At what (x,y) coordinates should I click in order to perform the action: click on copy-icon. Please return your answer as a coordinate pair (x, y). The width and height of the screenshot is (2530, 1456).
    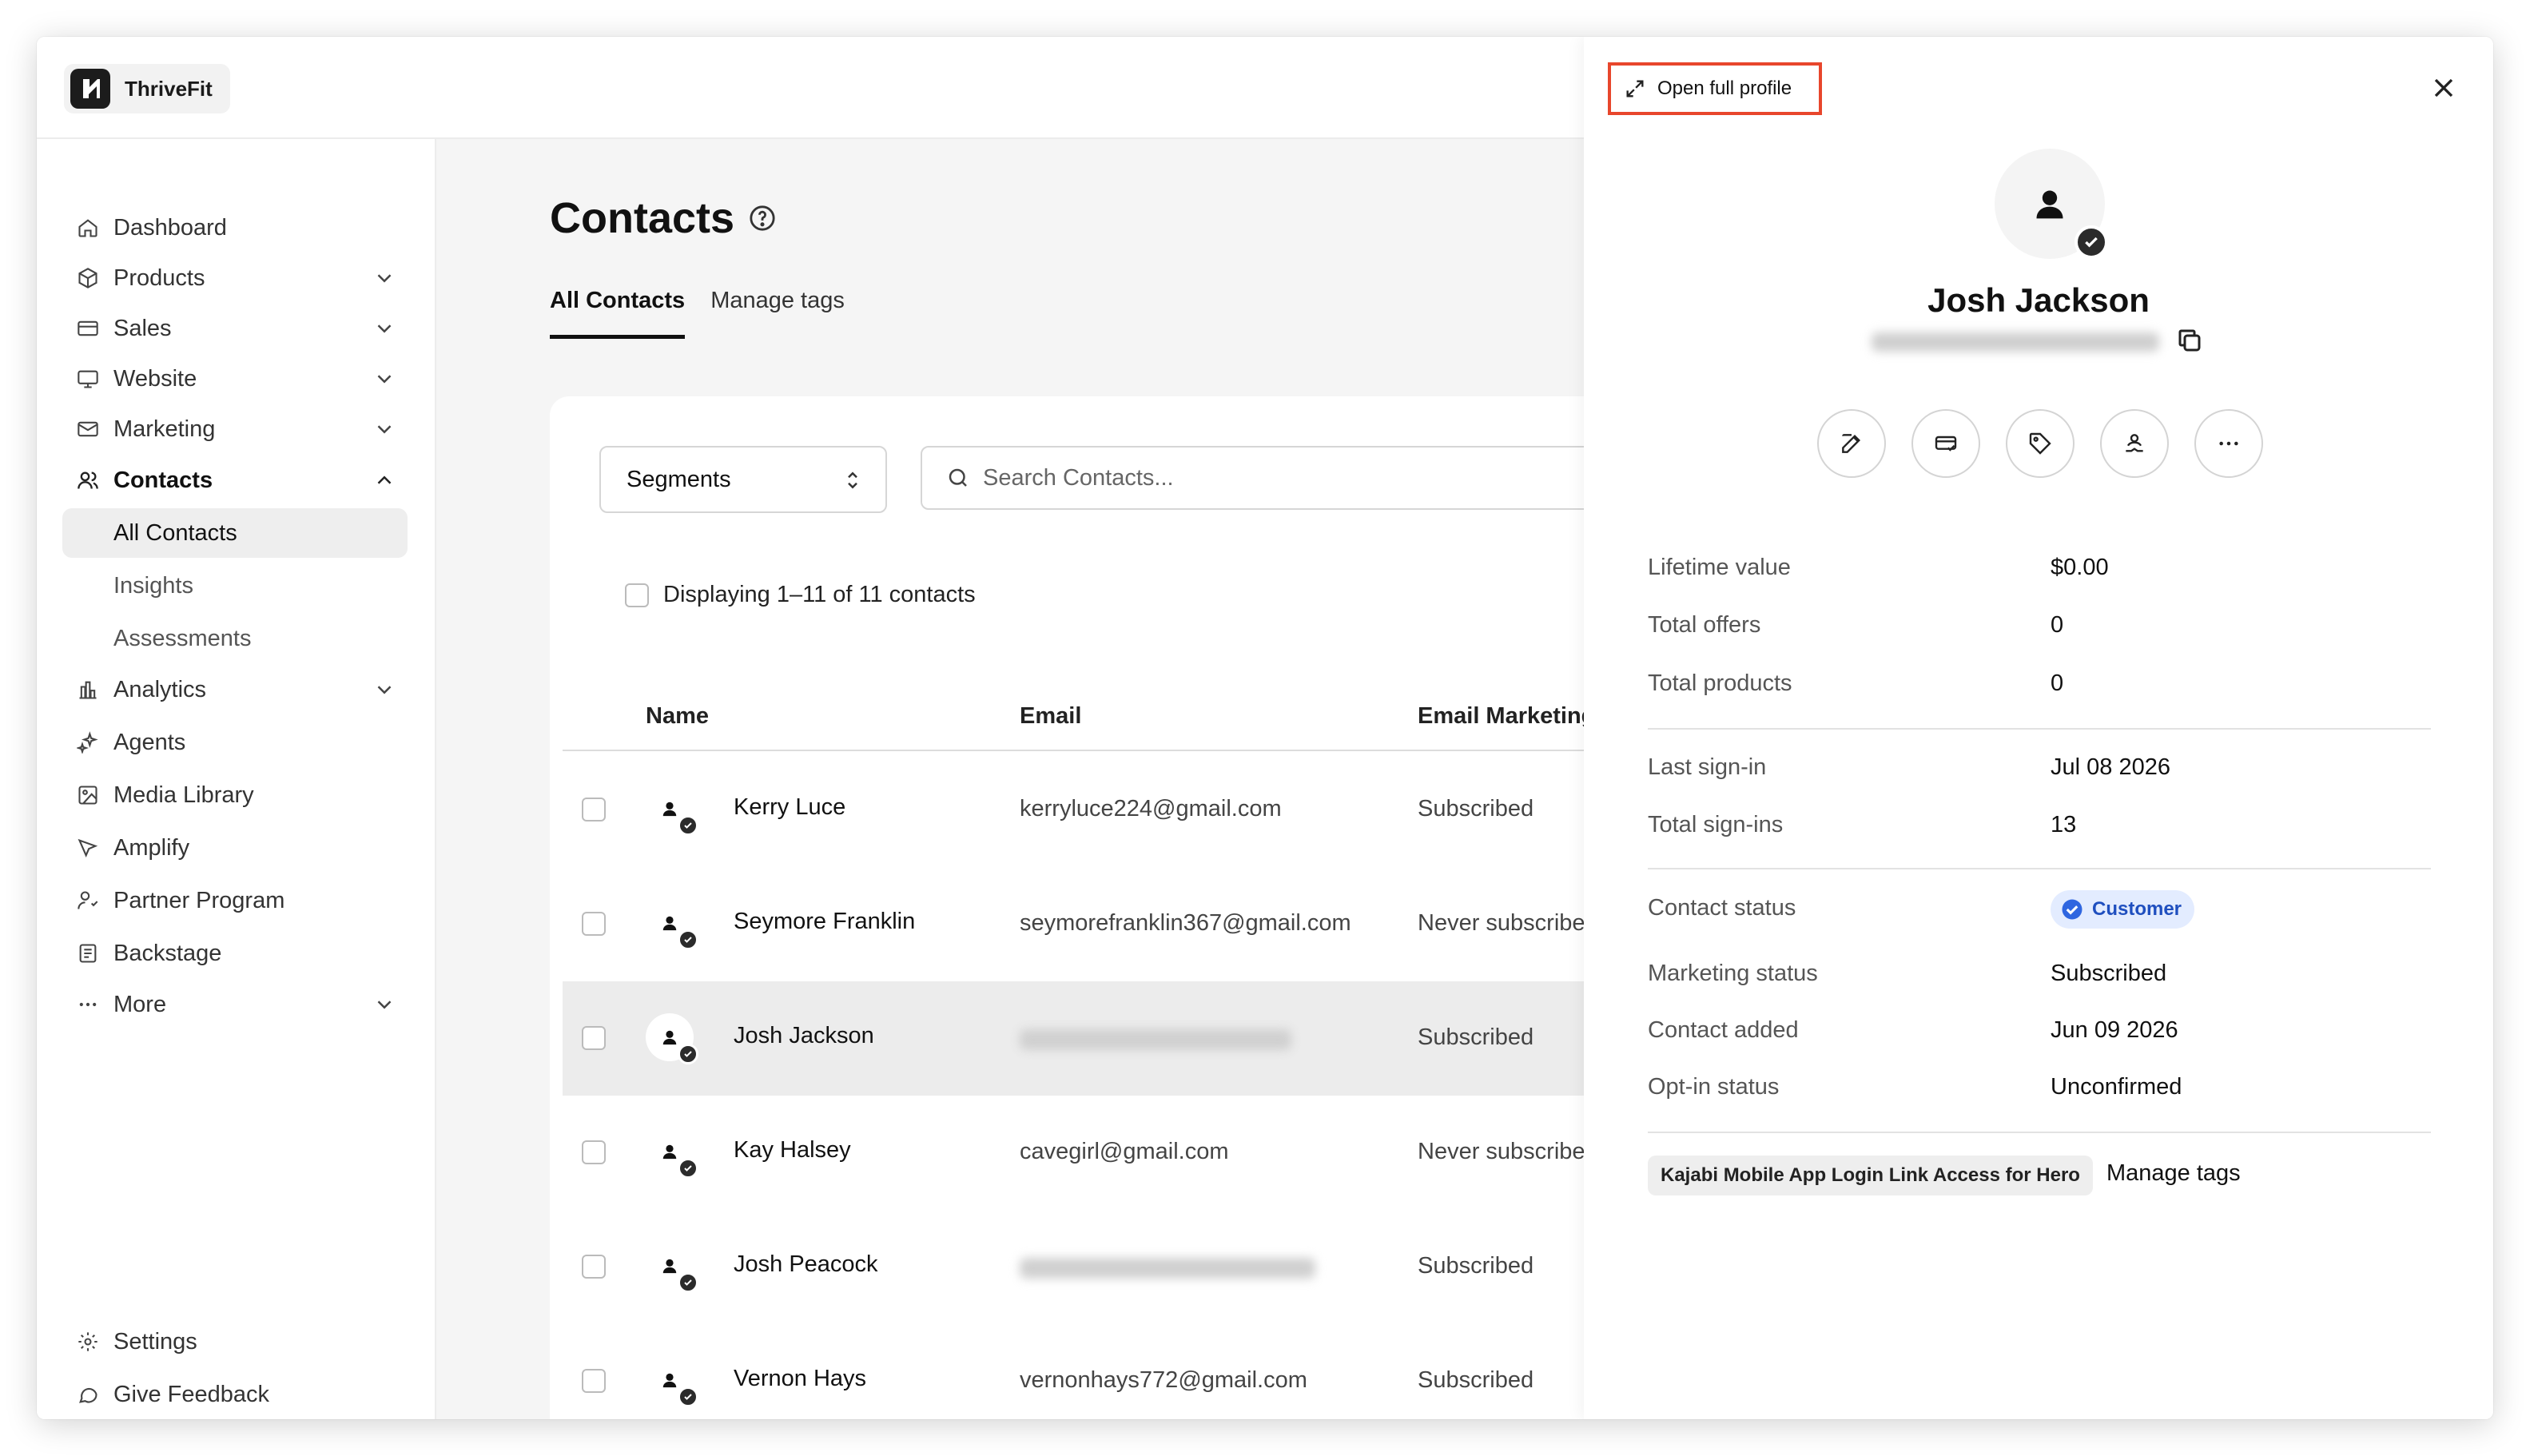
    Looking at the image, I should click on (2189, 340).